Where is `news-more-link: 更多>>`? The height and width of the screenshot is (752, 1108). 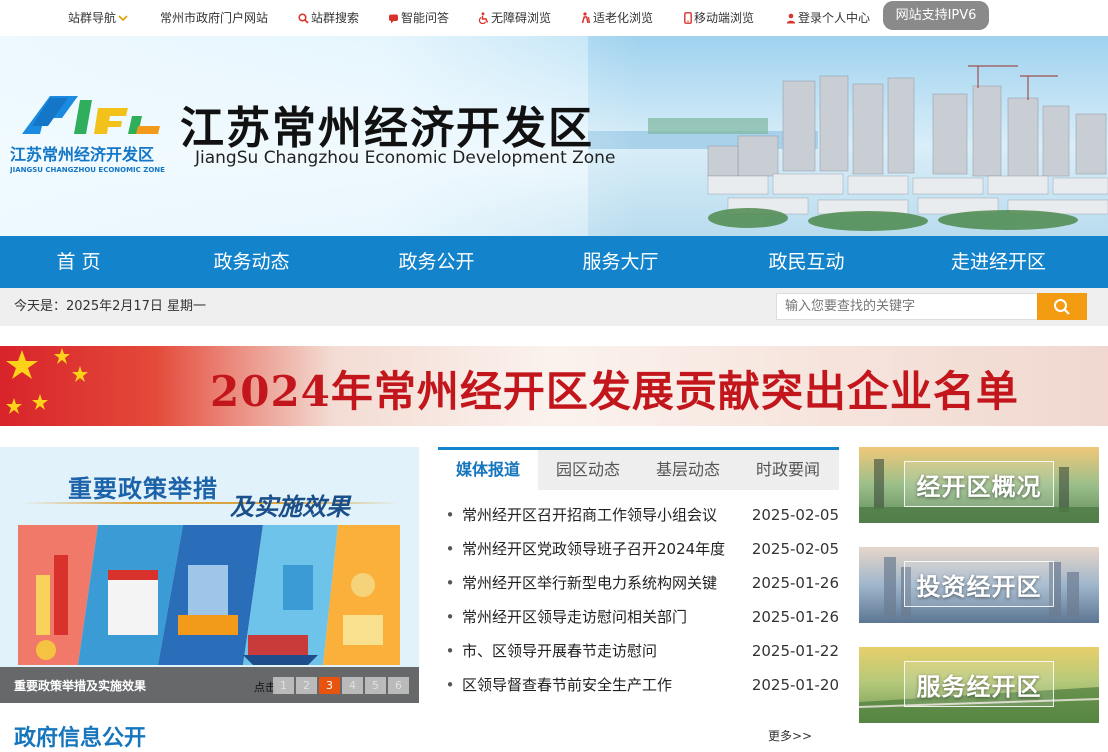
news-more-link: 更多>> is located at coordinates (790, 735).